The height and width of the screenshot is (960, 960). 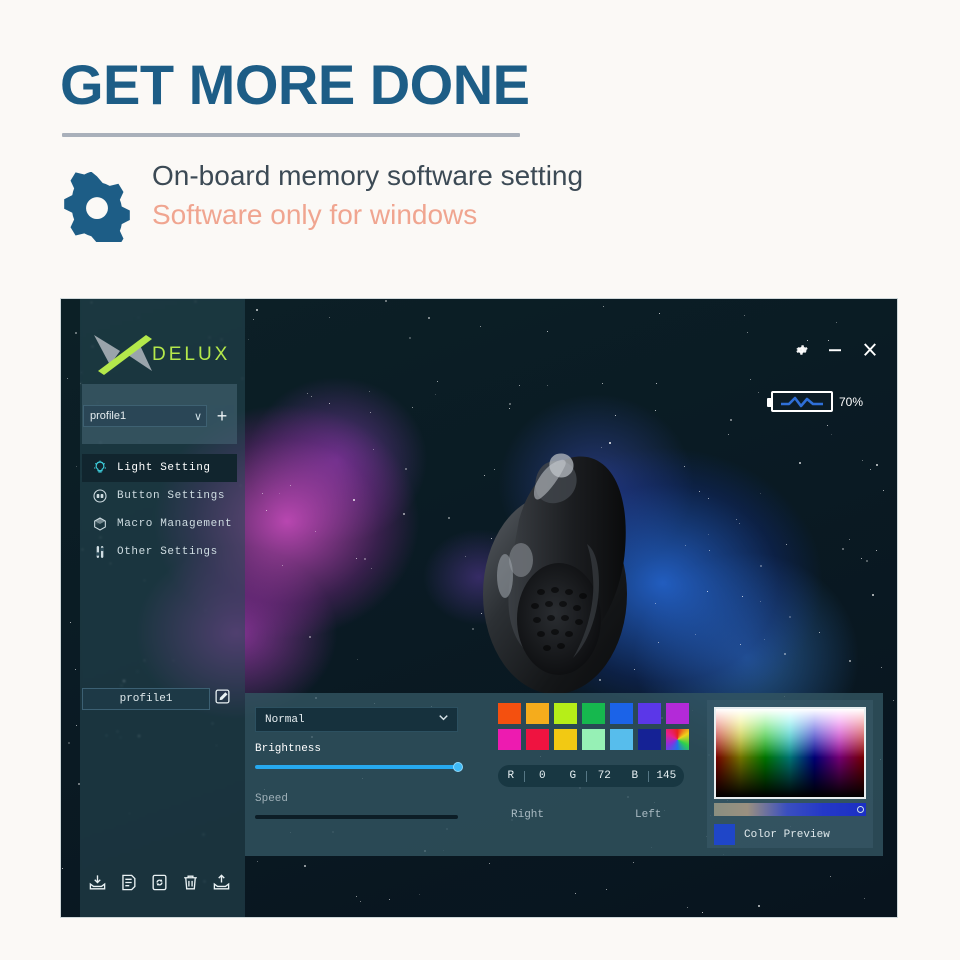 What do you see at coordinates (100, 524) in the screenshot?
I see `cube-icon` at bounding box center [100, 524].